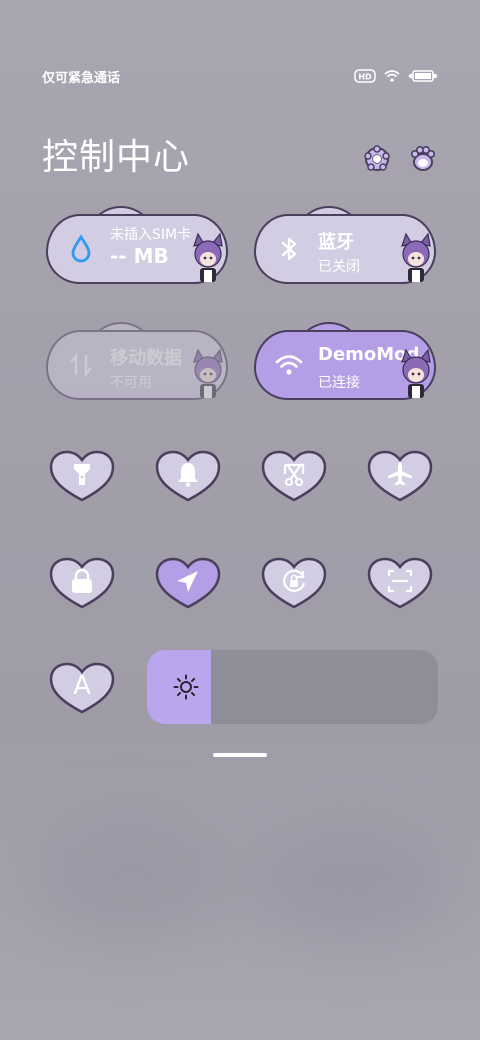  I want to click on tile-bluetooth: 蓝牙 已关闭, so click(345, 245).